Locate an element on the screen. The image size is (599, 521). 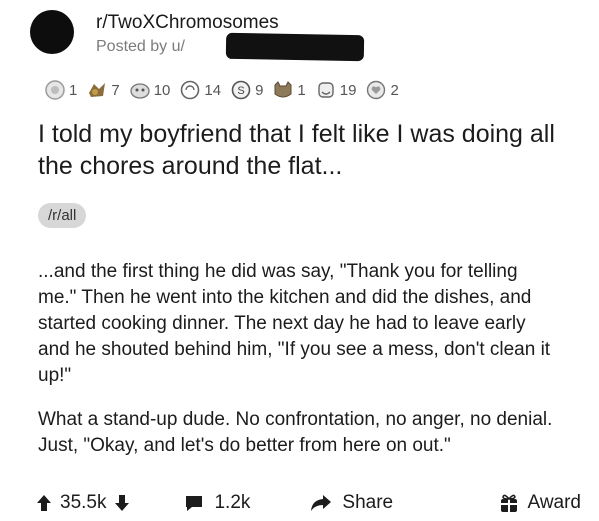
award-count: 10 is located at coordinates (162, 90).